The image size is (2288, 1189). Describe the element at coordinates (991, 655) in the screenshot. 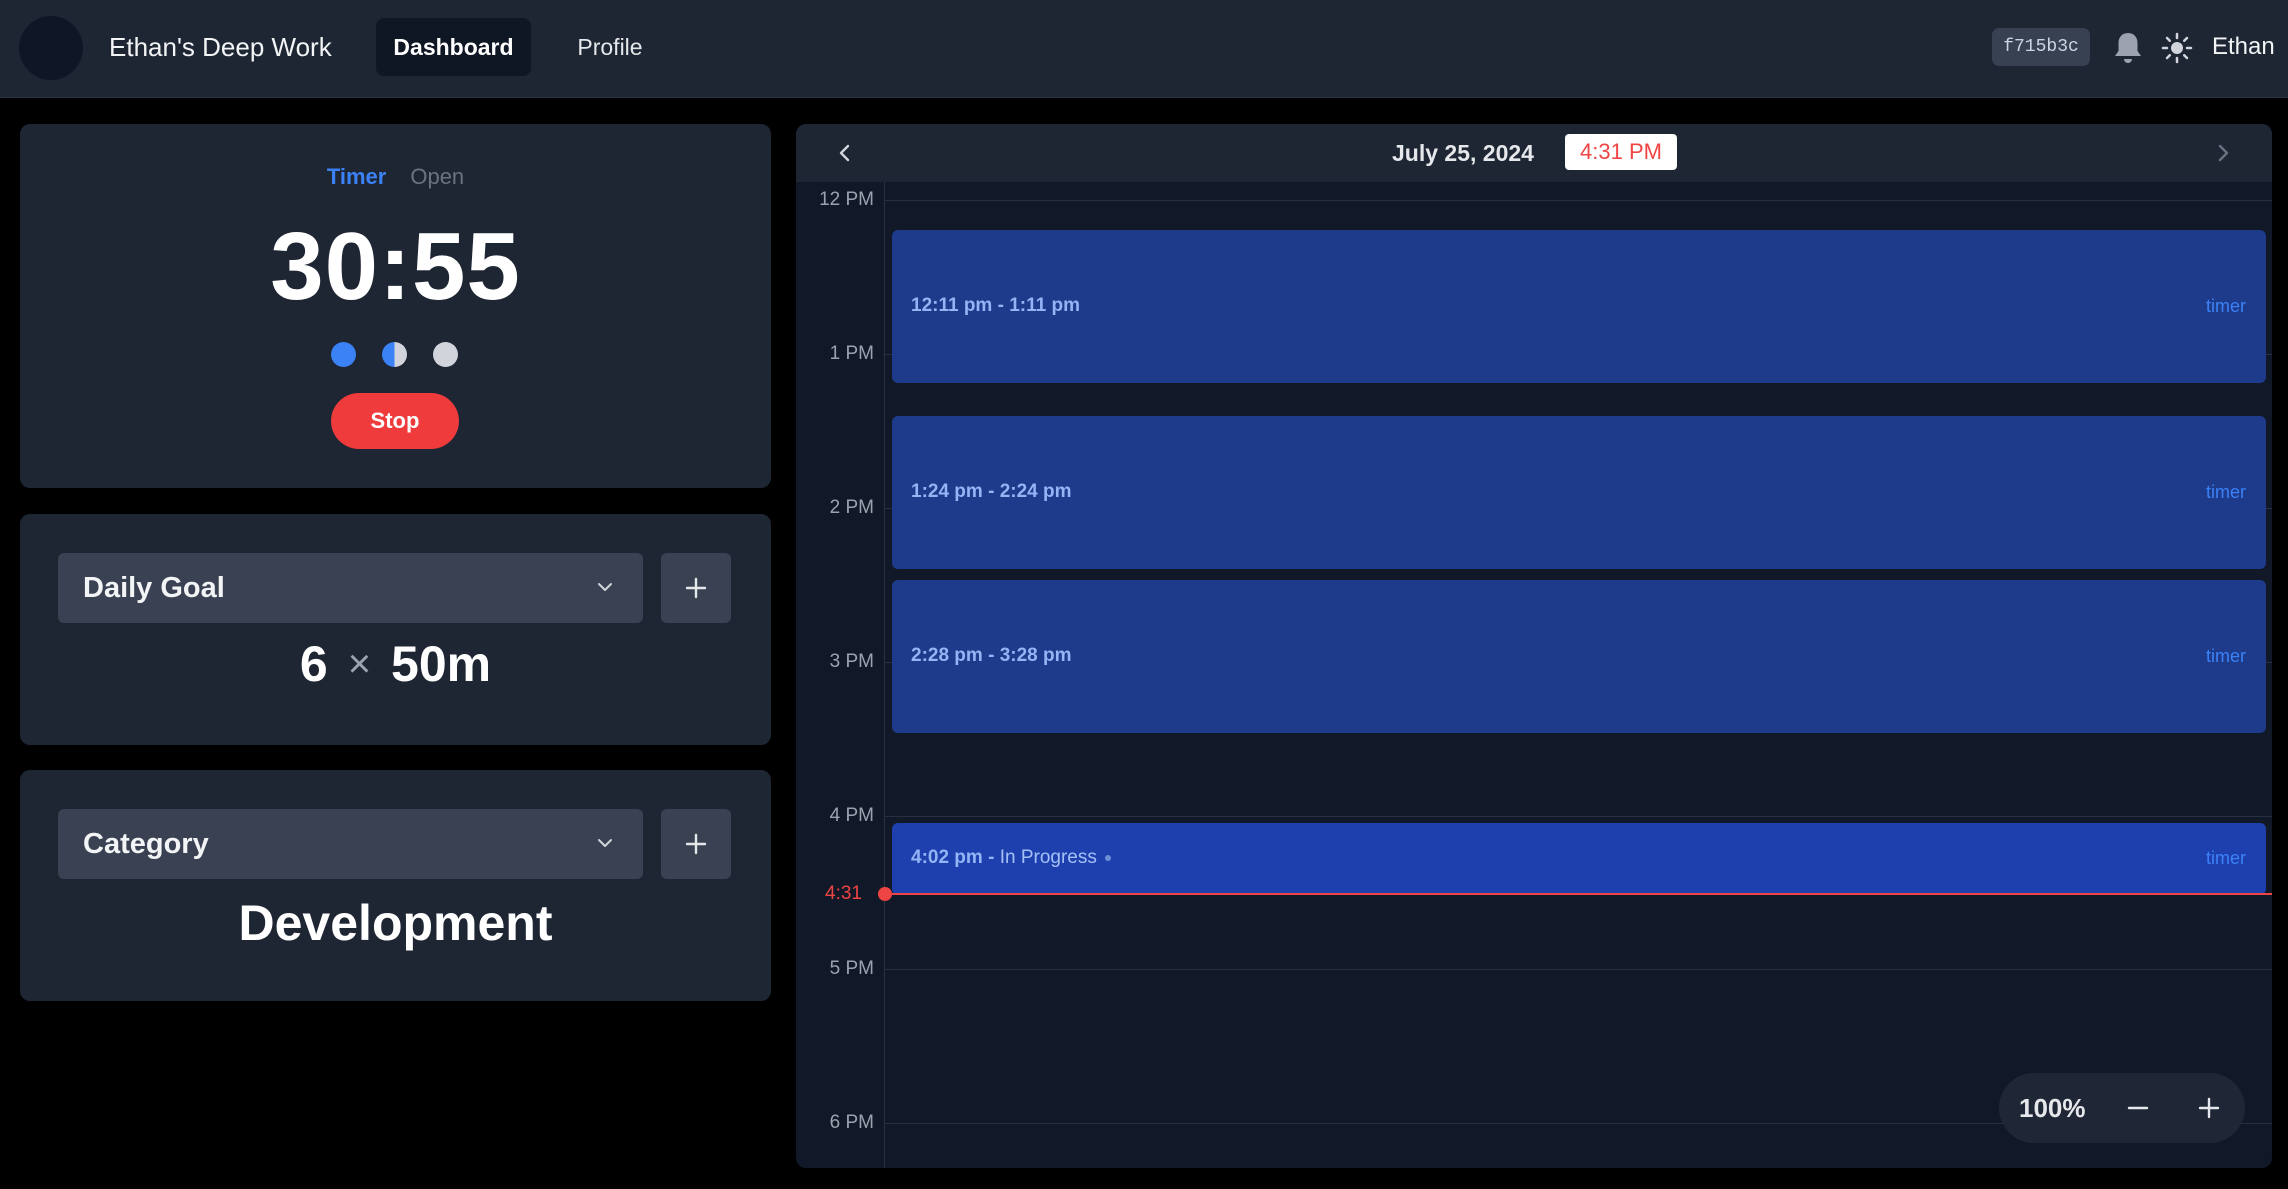

I see `event-time: 2:28 pm - 3:28 pm` at that location.